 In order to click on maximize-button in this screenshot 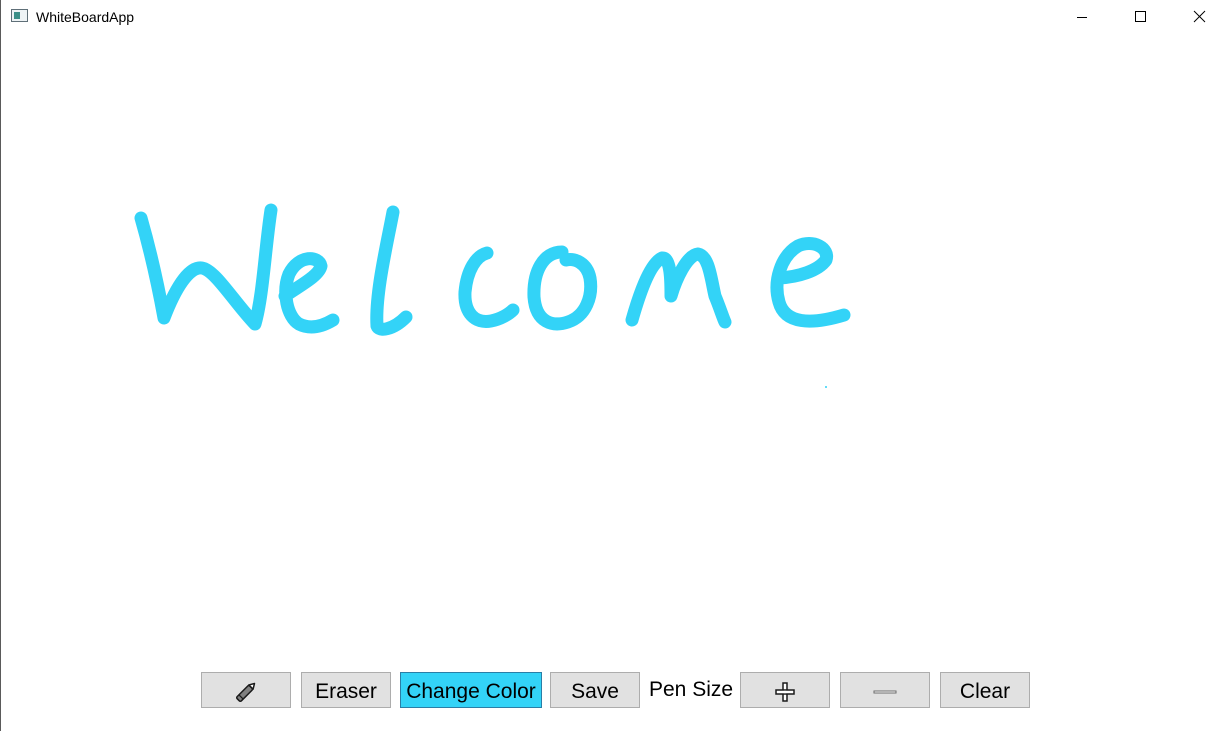, I will do `click(1140, 17)`.